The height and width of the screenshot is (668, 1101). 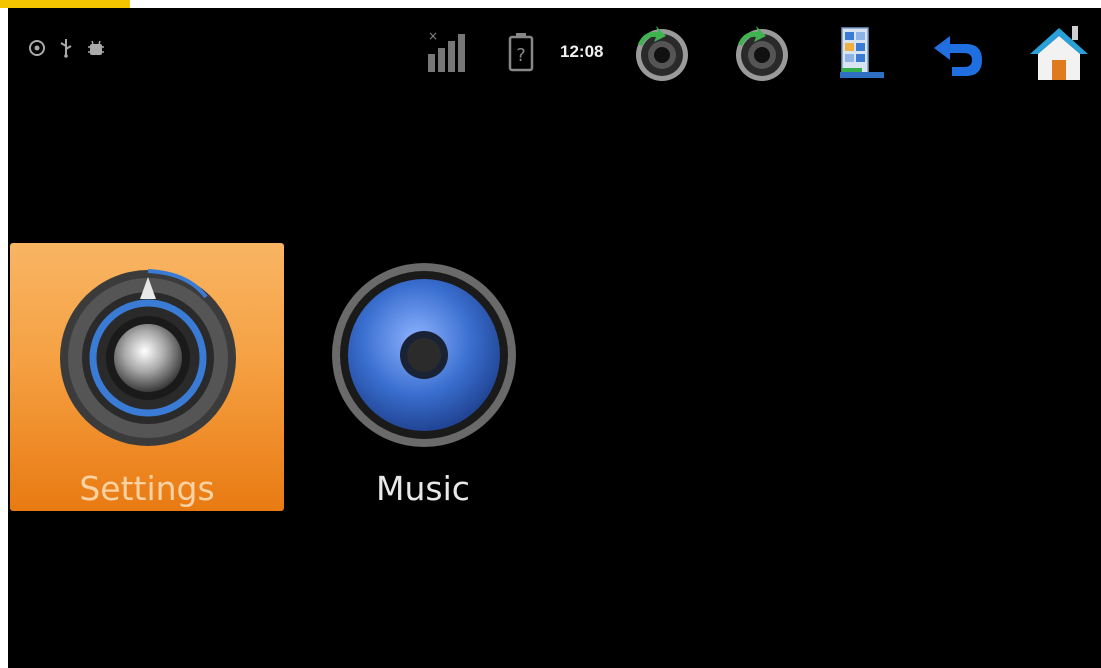 I want to click on sync-icon, so click(x=37, y=48).